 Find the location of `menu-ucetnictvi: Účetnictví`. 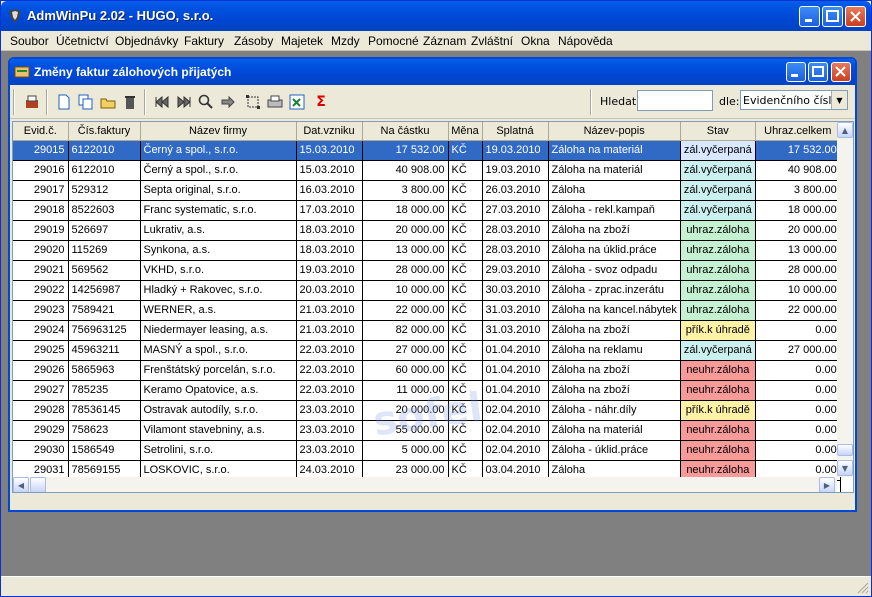

menu-ucetnictvi: Účetnictví is located at coordinates (82, 41).